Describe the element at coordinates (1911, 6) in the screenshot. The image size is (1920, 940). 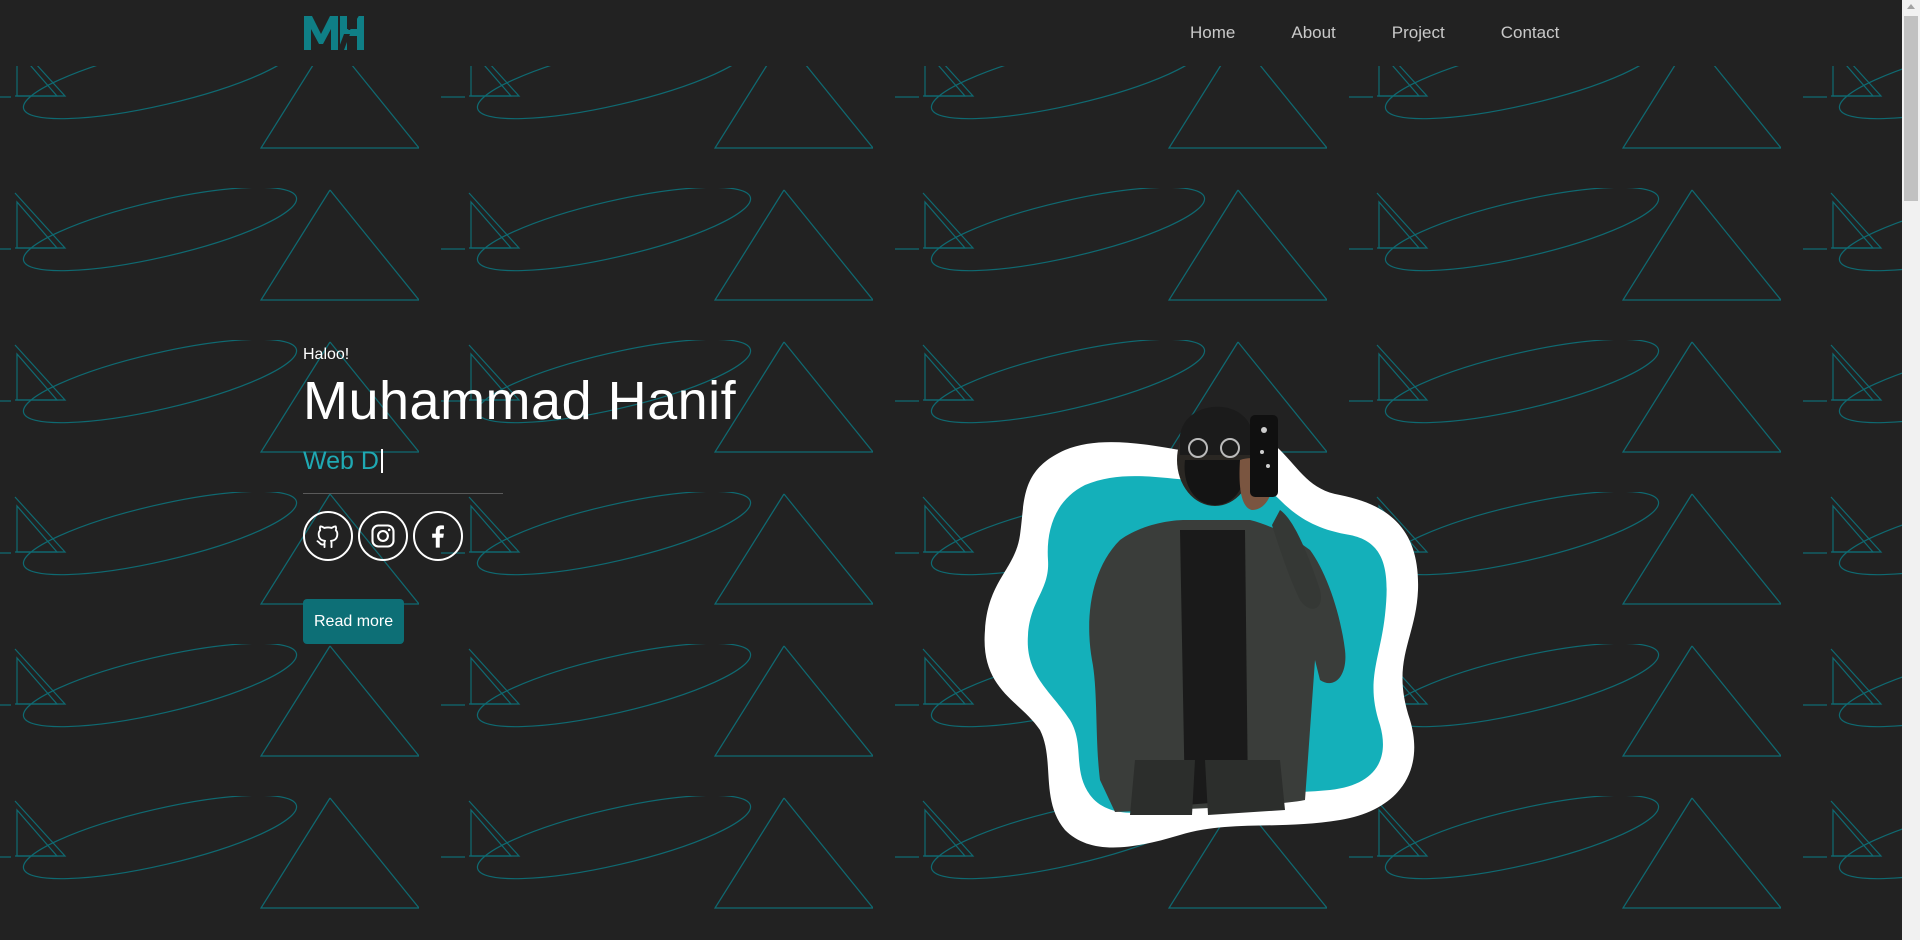
I see `scroll-up-arrow-icon` at that location.